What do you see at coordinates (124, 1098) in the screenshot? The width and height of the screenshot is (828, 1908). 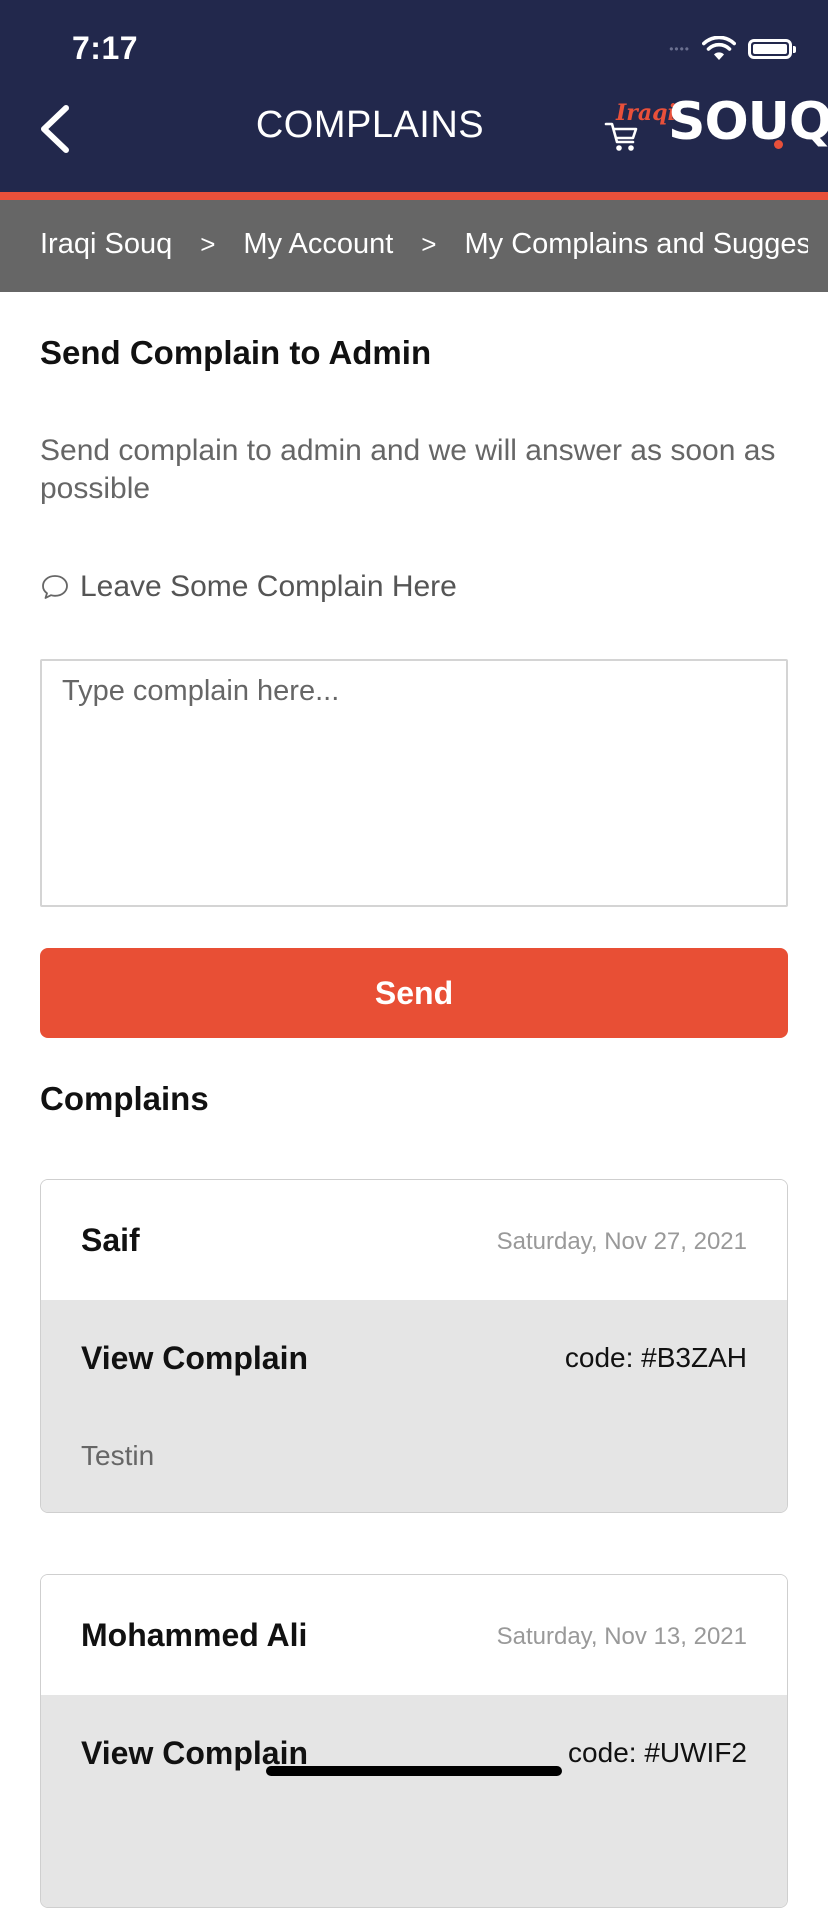 I see `complains-list-title: Complains` at bounding box center [124, 1098].